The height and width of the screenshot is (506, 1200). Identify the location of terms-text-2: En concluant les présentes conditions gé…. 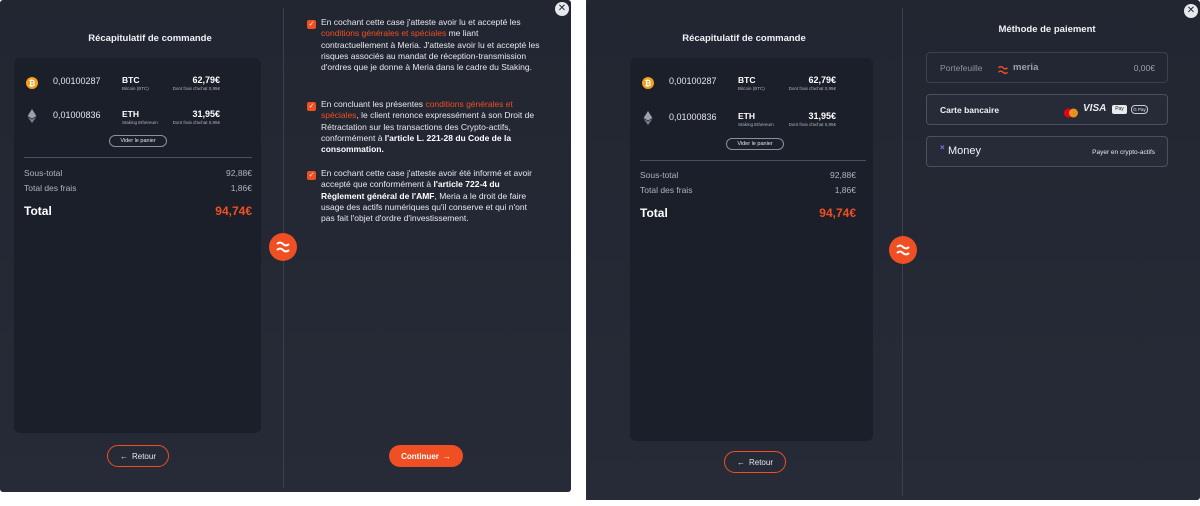
(432, 127).